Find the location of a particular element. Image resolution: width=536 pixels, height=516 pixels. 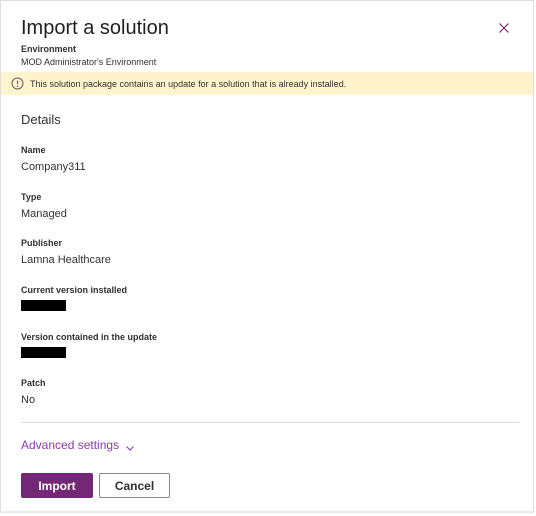

details-heading: Details is located at coordinates (41, 119).